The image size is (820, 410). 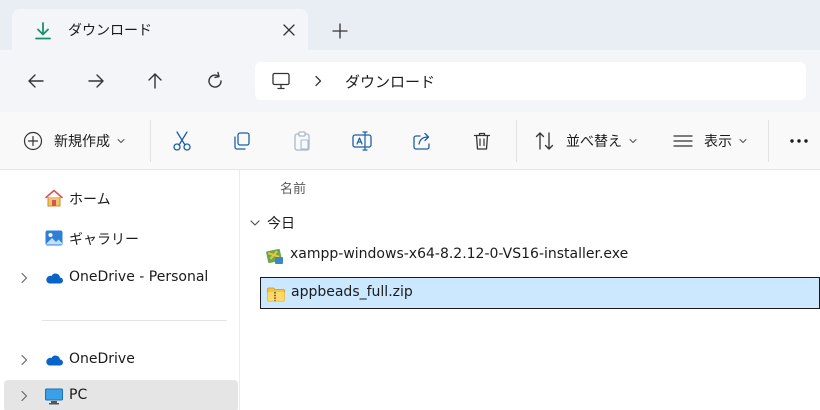 What do you see at coordinates (544, 141) in the screenshot?
I see `sort-icon` at bounding box center [544, 141].